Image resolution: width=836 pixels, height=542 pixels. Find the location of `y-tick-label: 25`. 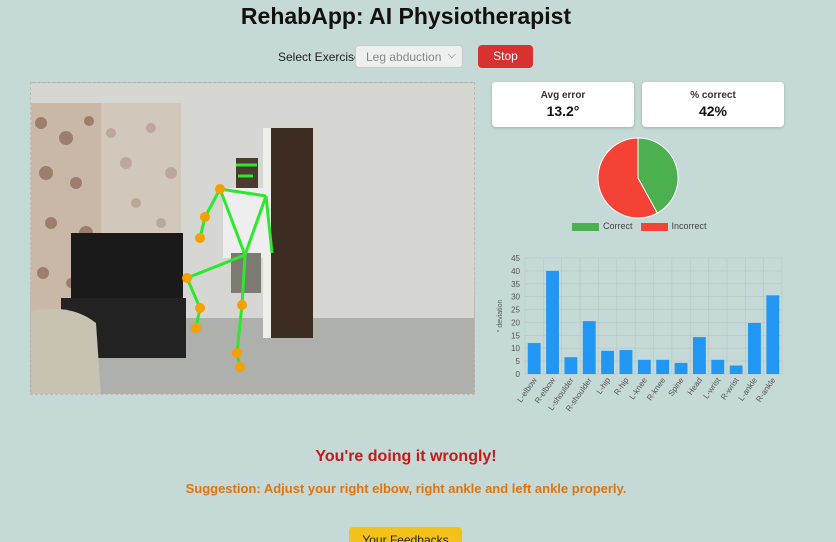

y-tick-label: 25 is located at coordinates (515, 310).